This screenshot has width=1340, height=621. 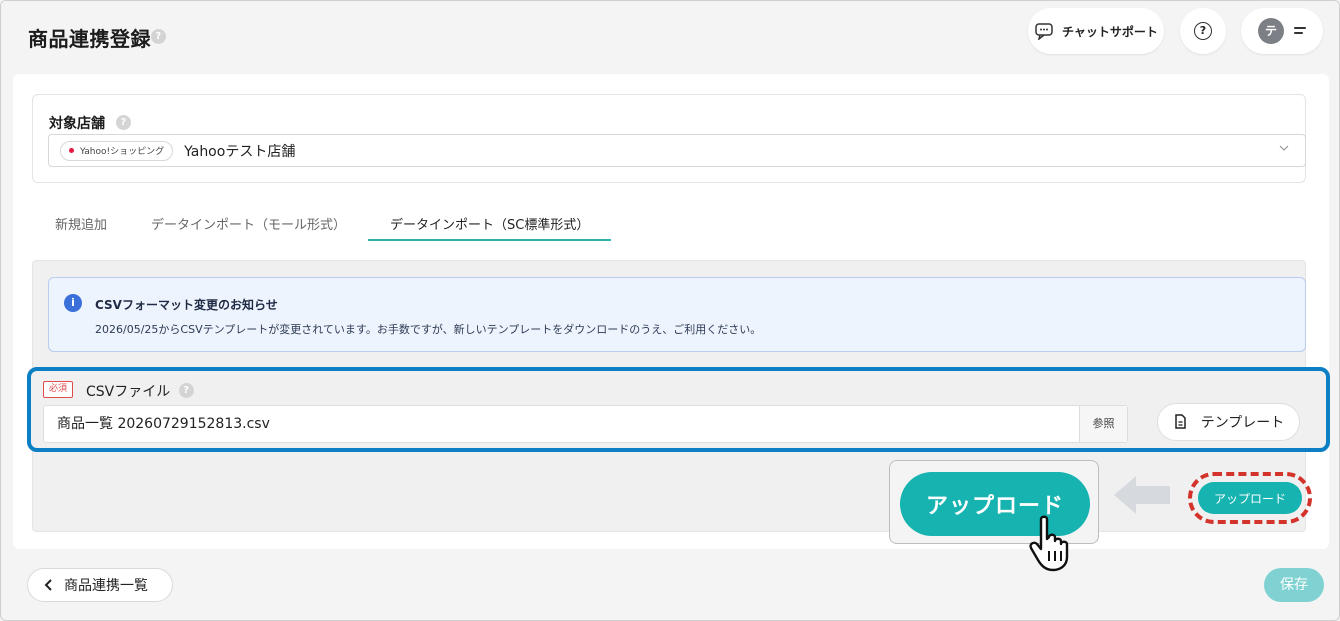 I want to click on avatar: テ, so click(x=1271, y=31).